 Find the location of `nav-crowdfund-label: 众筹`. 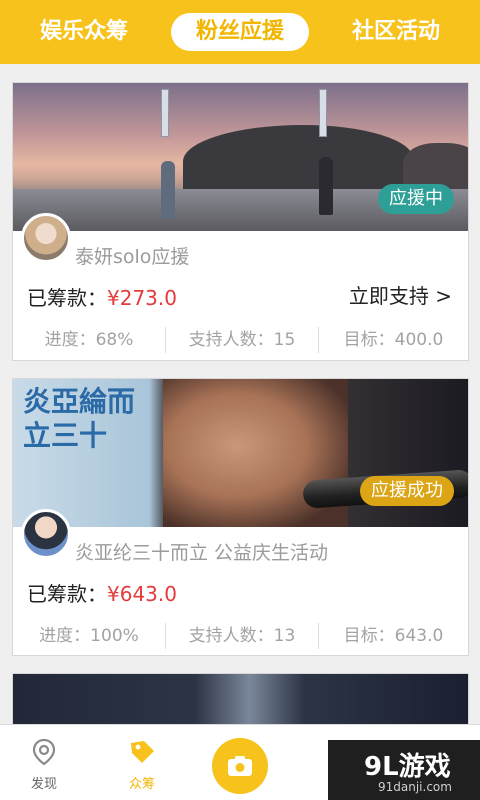

nav-crowdfund-label: 众筹 is located at coordinates (141, 784).